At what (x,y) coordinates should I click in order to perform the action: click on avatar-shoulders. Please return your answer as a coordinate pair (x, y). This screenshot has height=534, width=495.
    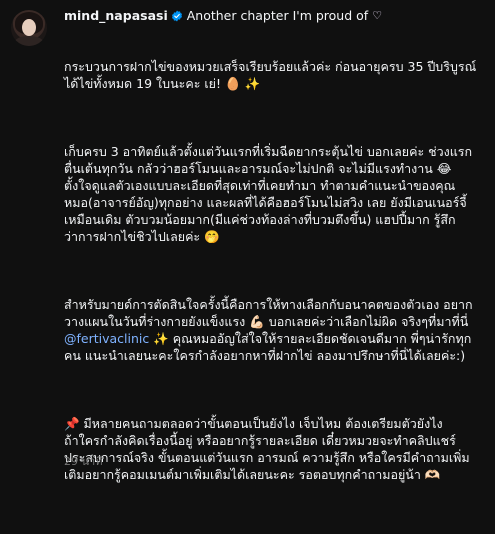
    Looking at the image, I should click on (29, 41).